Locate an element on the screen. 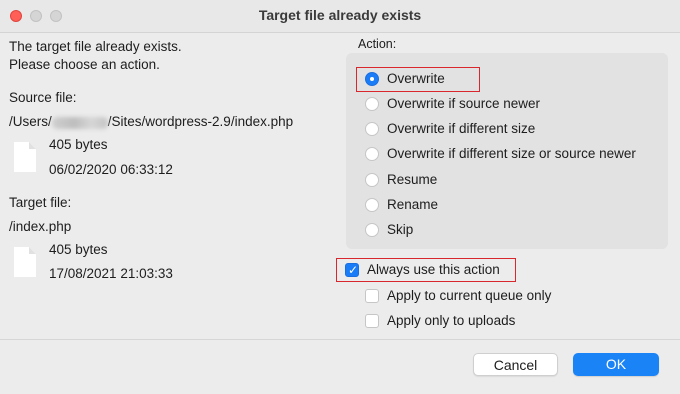  source-file-path: /Users//Sites/wordpress-2.9/index.php is located at coordinates (151, 121).